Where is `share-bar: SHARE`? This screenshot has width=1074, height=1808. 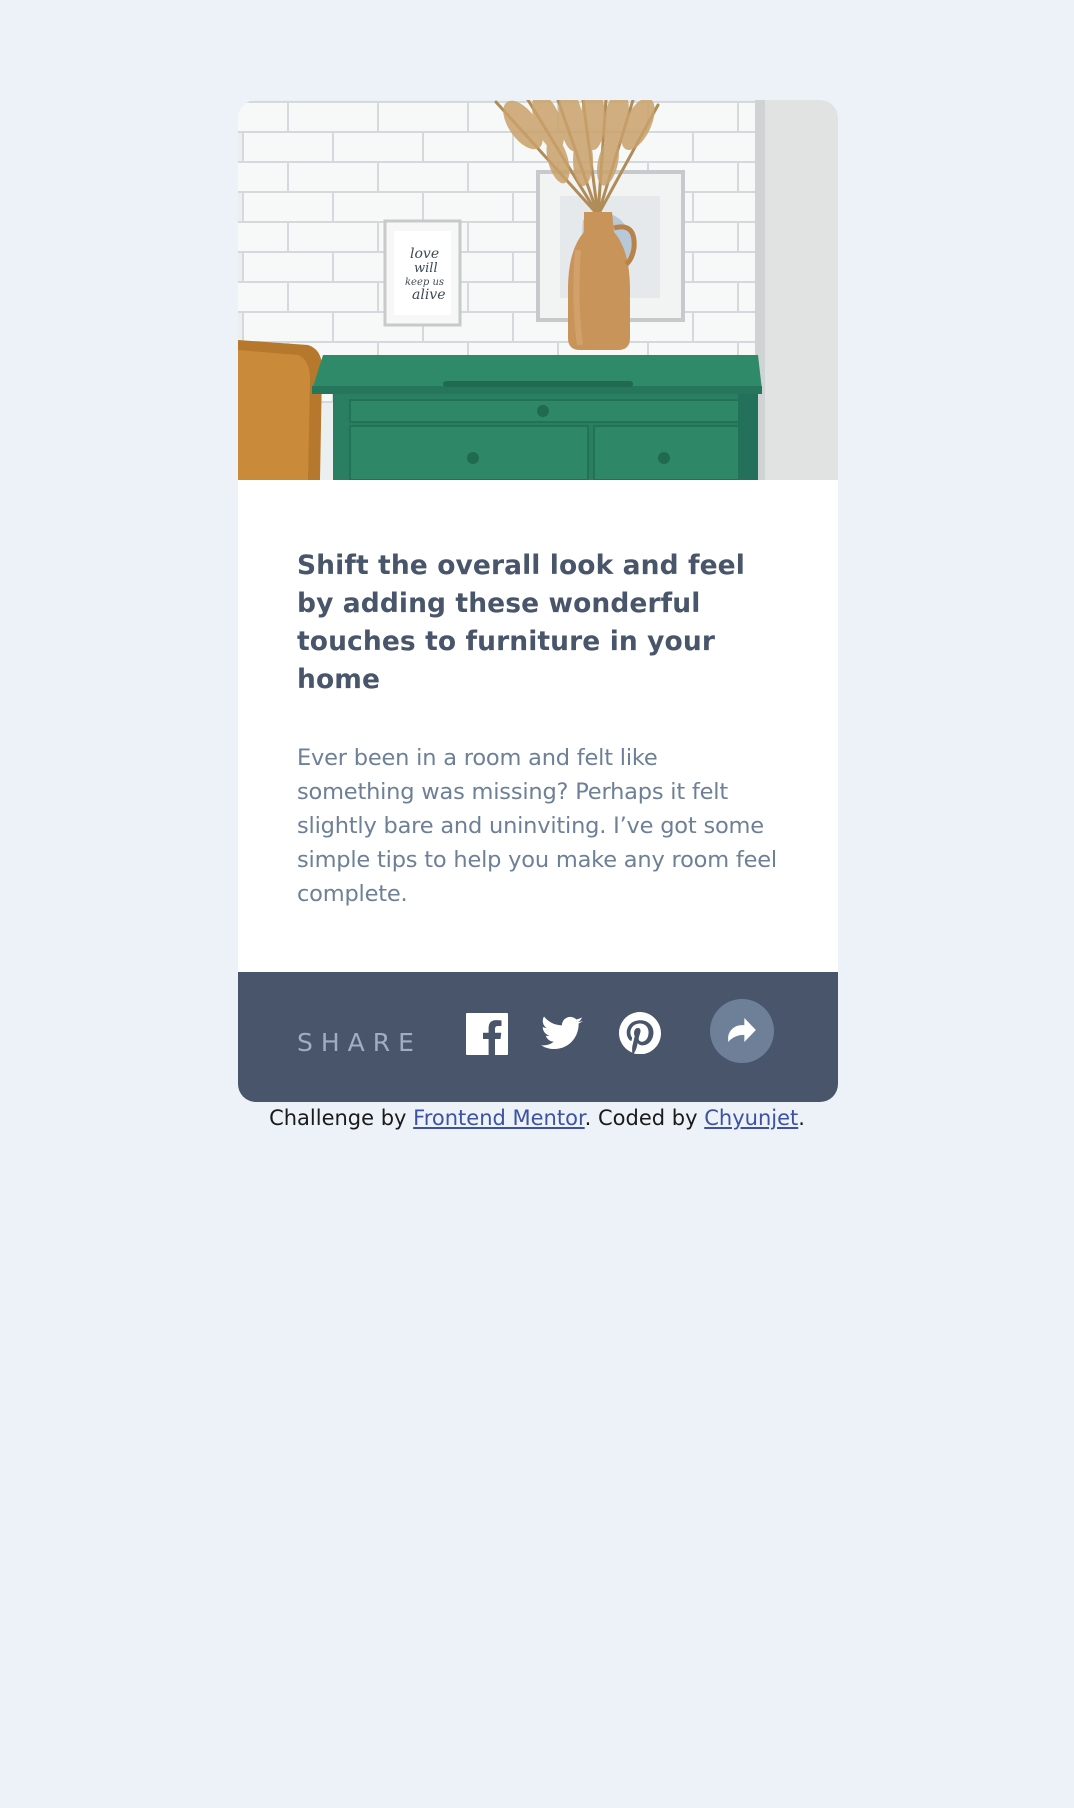
share-bar: SHARE is located at coordinates (538, 1037).